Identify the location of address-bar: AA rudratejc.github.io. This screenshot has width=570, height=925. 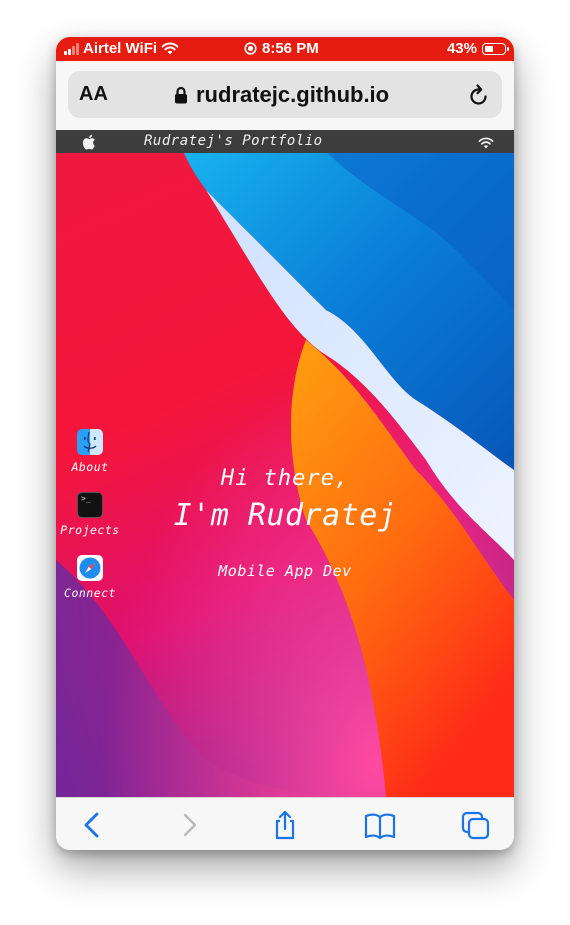
(285, 94).